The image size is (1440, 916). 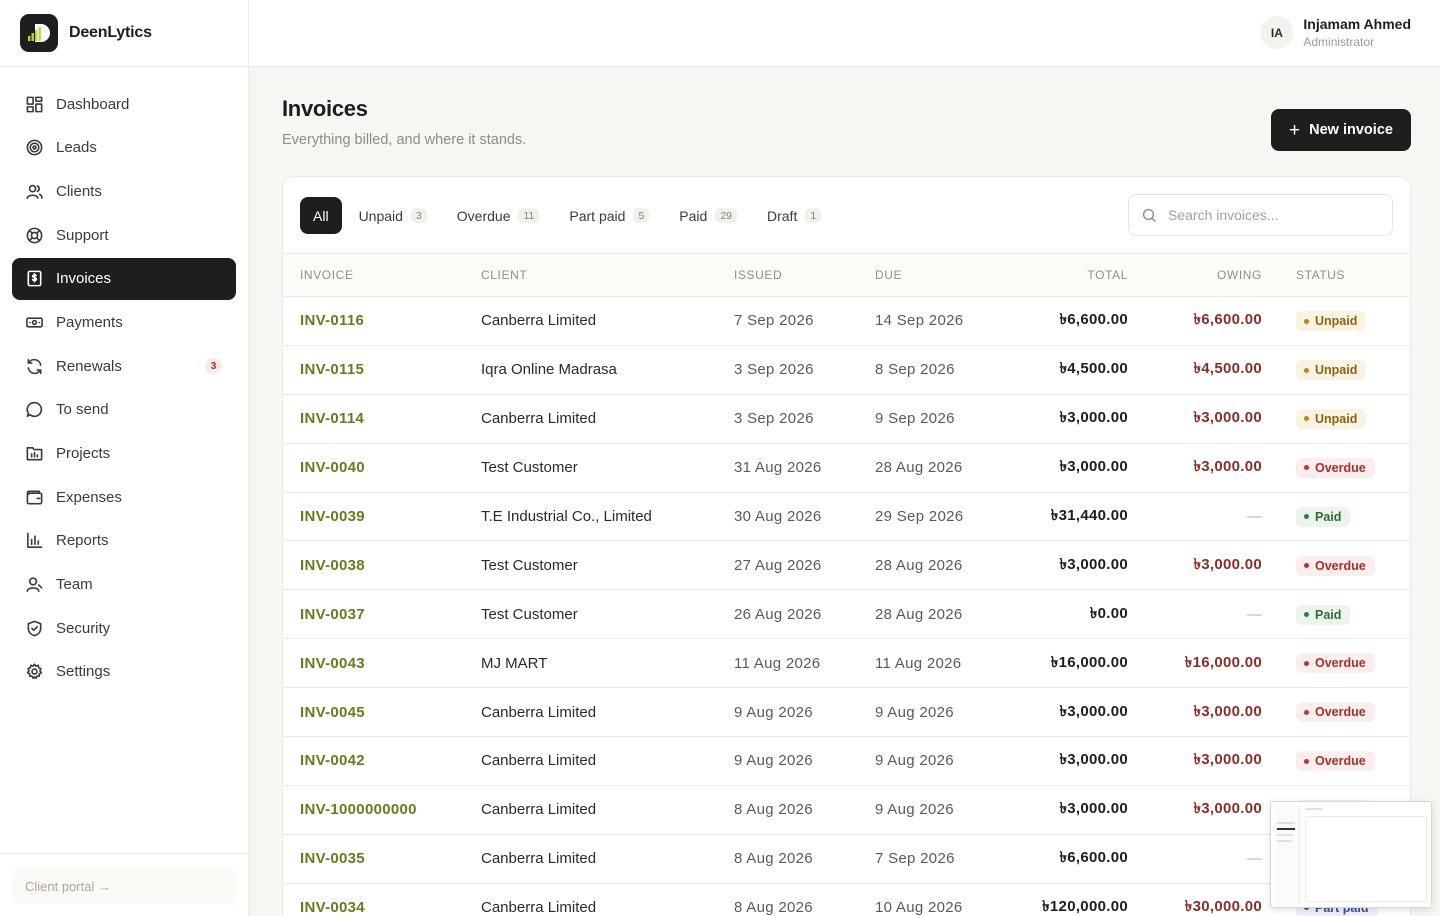 What do you see at coordinates (321, 215) in the screenshot?
I see `filter-tab-all: All` at bounding box center [321, 215].